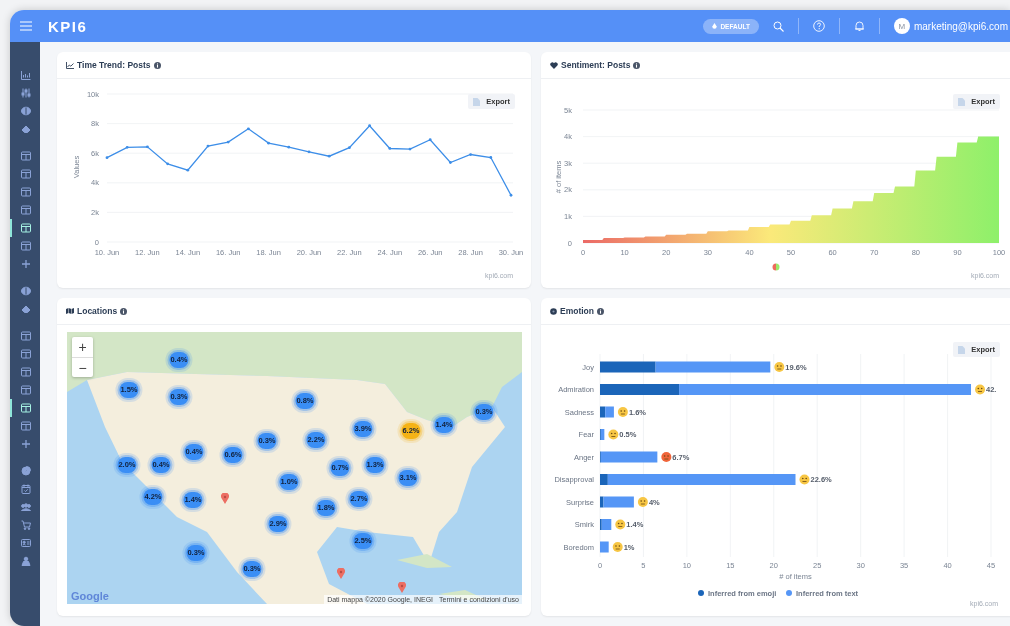 The image size is (1010, 626). I want to click on menu-icon, so click(26, 26).